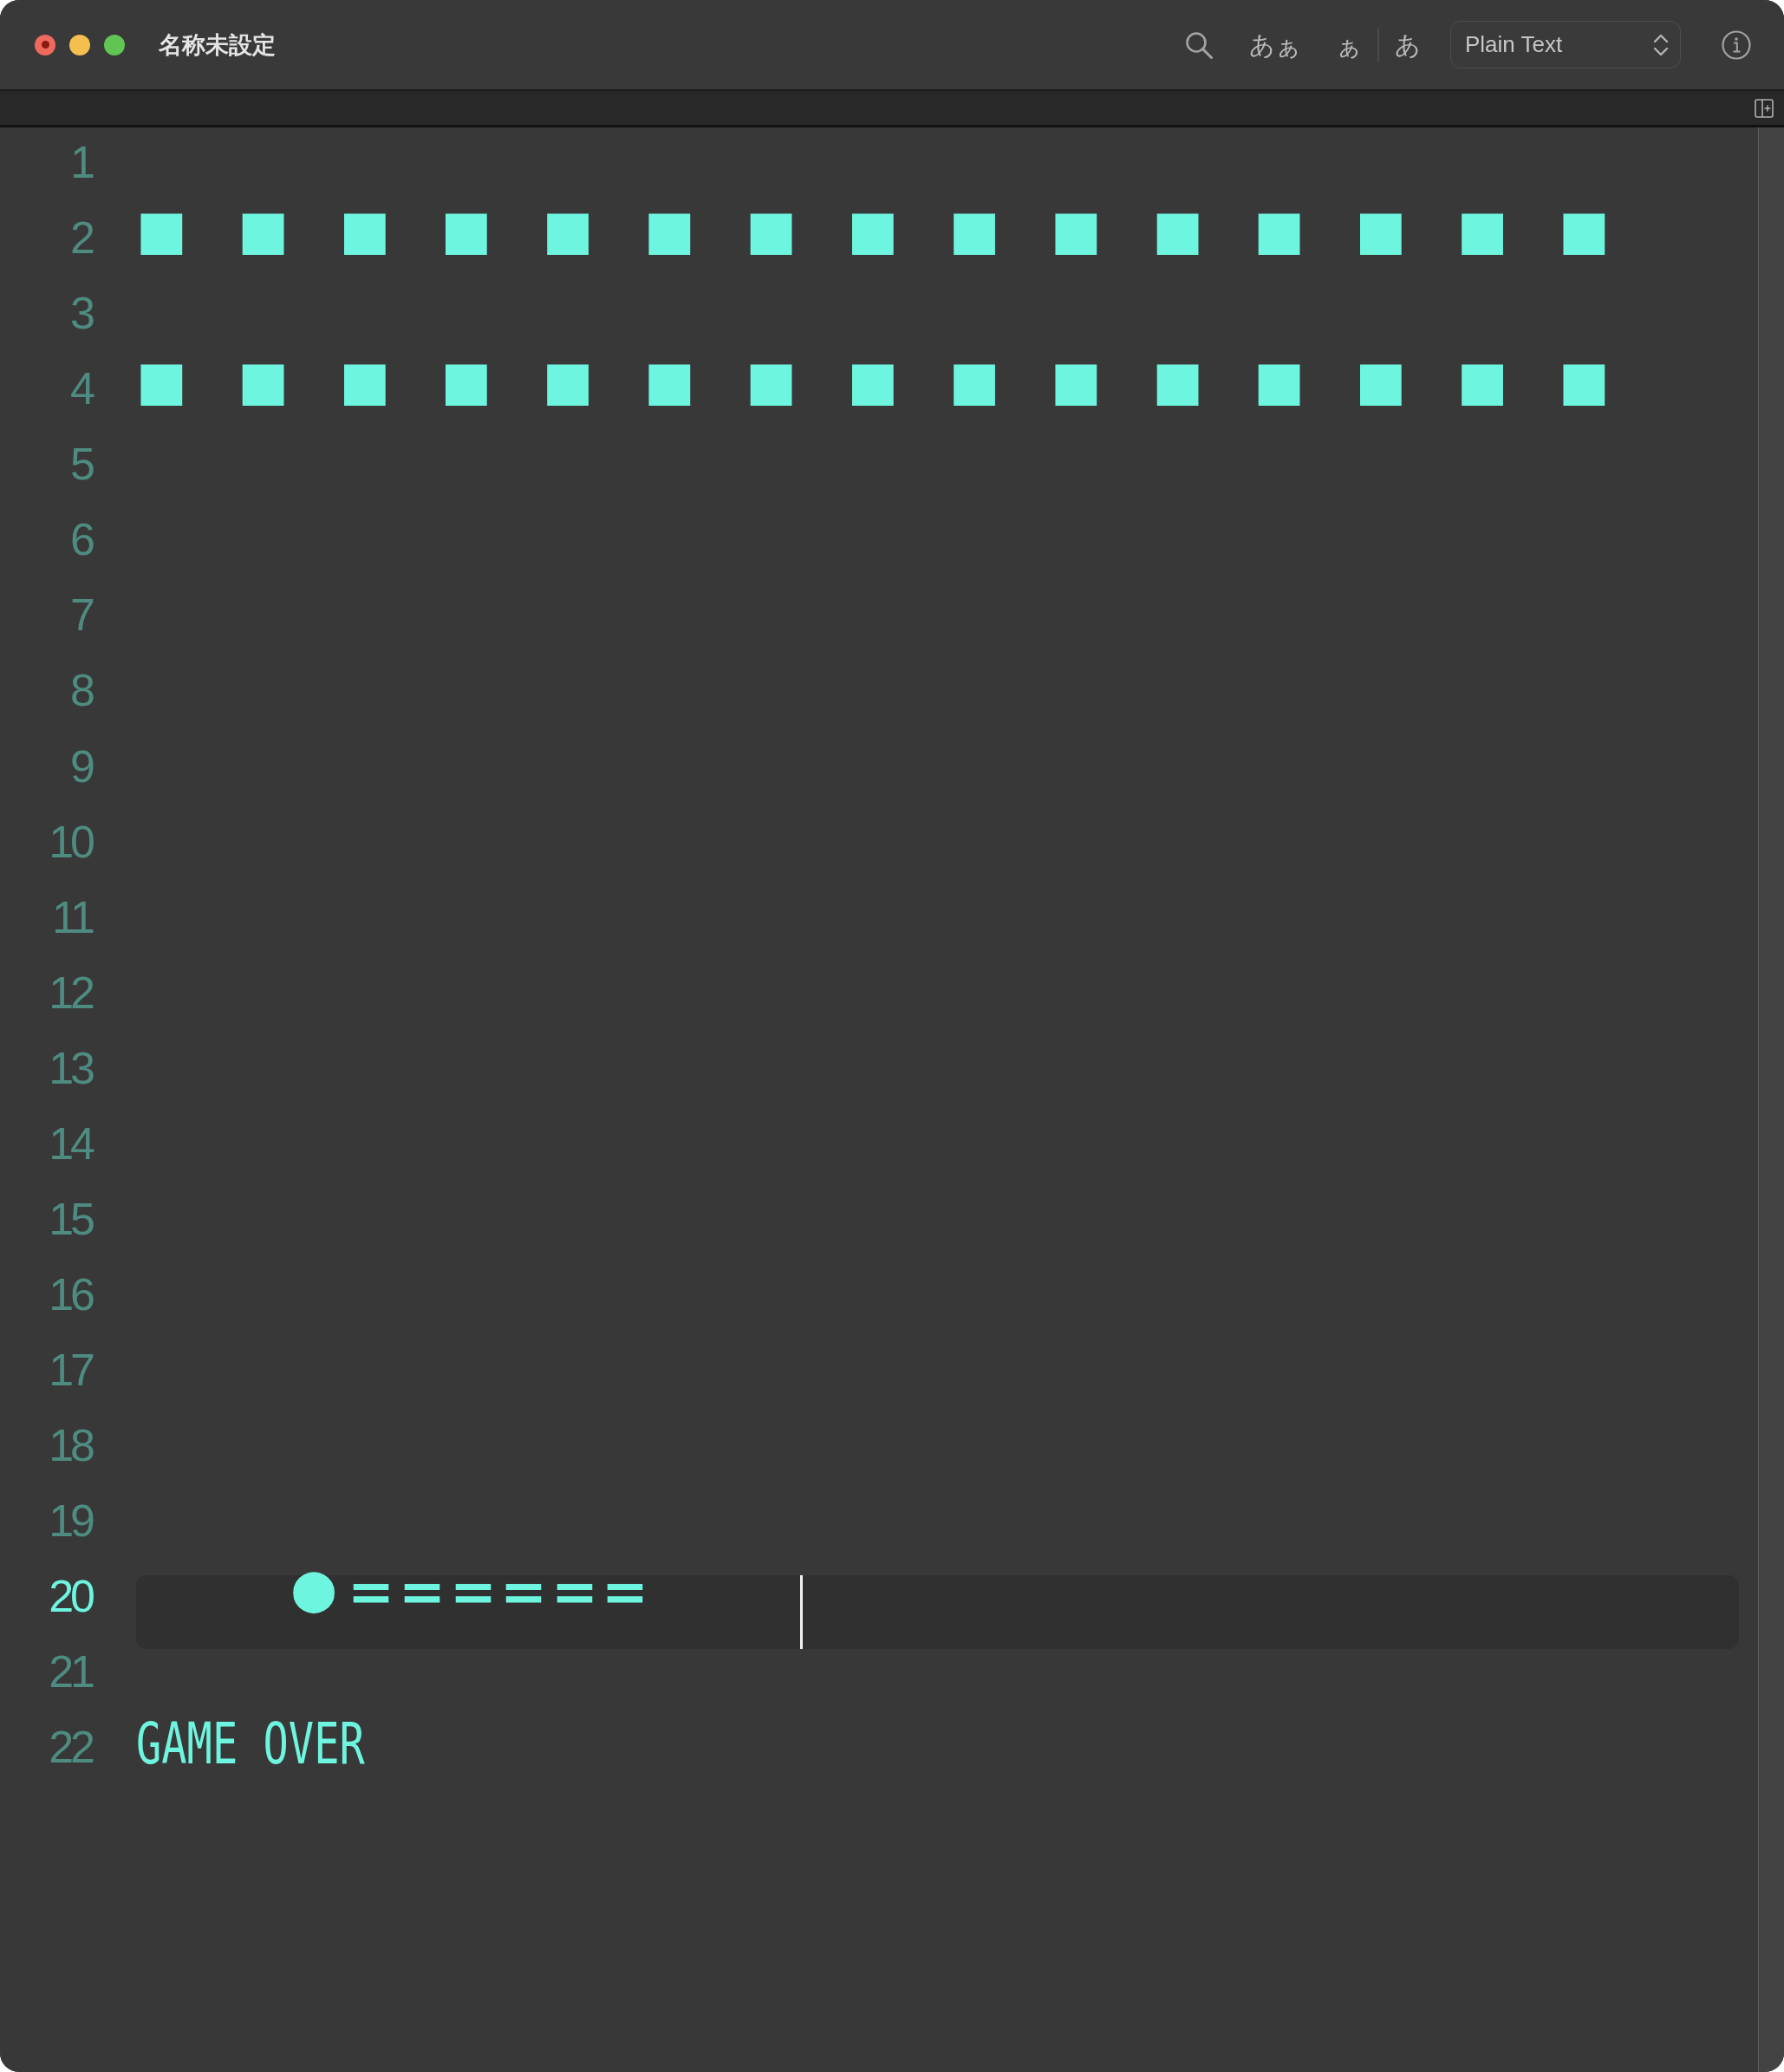 Image resolution: width=1784 pixels, height=2072 pixels. Describe the element at coordinates (45, 44) in the screenshot. I see `close-icon` at that location.